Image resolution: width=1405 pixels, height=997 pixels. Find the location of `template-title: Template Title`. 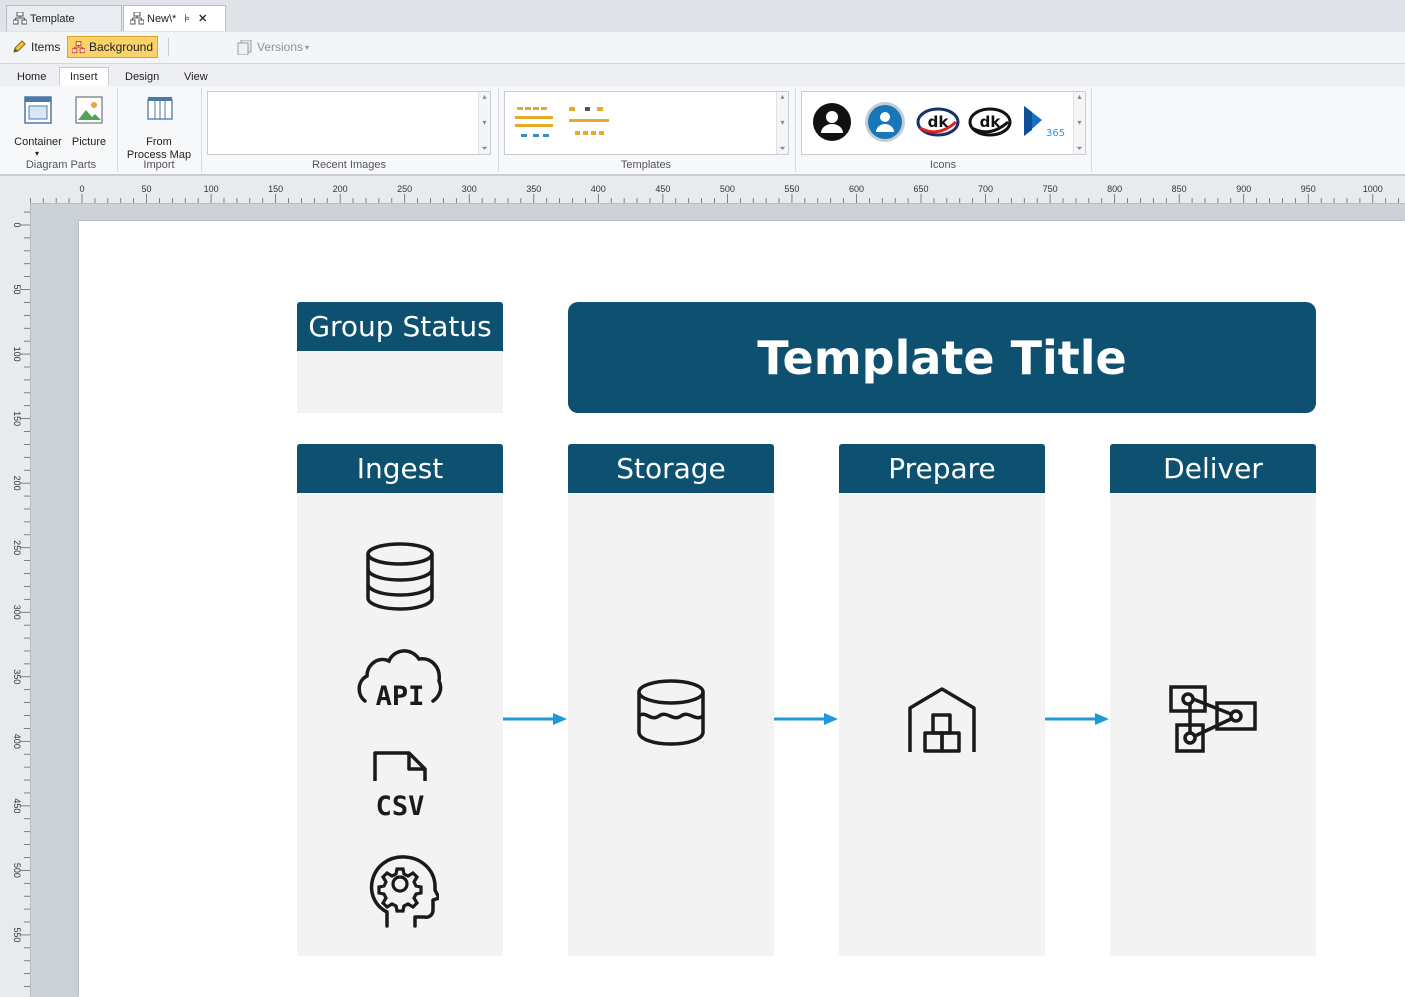

template-title: Template Title is located at coordinates (942, 357).